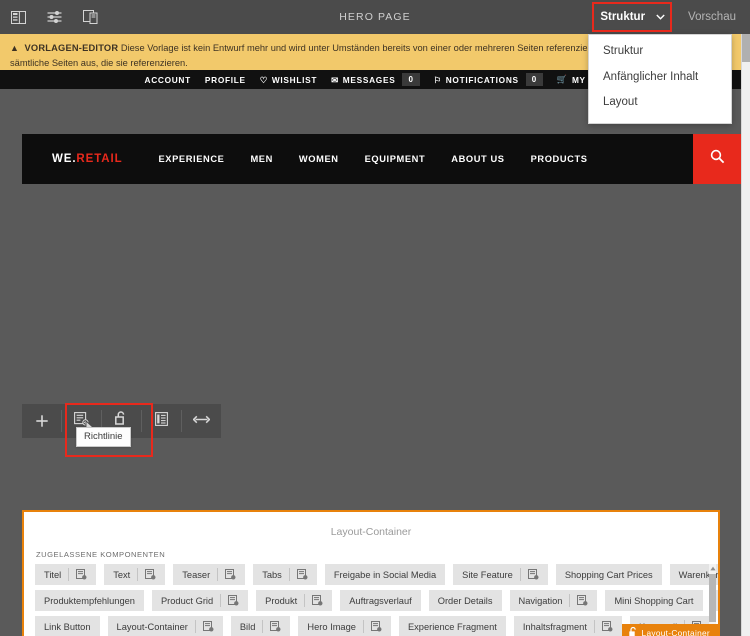  Describe the element at coordinates (54, 17) in the screenshot. I see `page-properties-icon` at that location.